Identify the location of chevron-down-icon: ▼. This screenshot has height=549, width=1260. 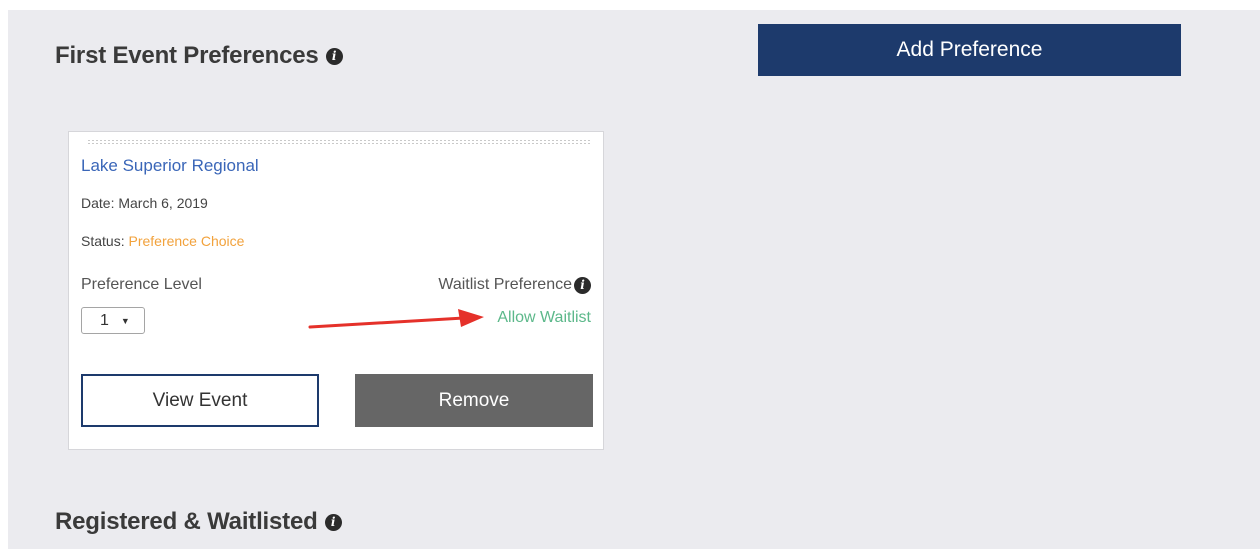
(125, 320).